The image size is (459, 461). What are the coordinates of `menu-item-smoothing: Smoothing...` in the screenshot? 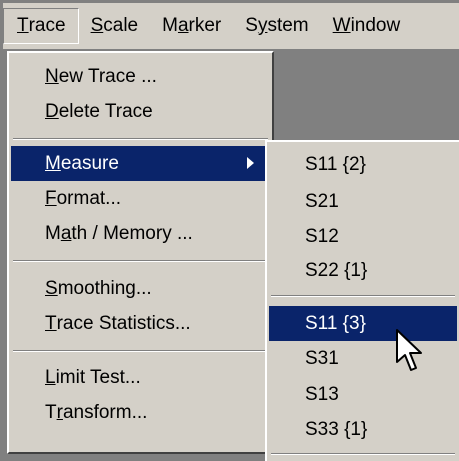 It's located at (140, 288).